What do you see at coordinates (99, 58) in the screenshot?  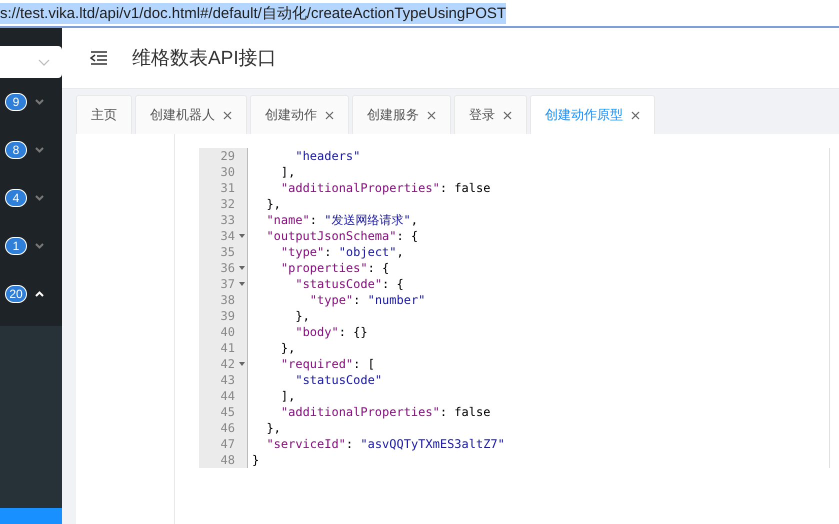 I see `menu-icon` at bounding box center [99, 58].